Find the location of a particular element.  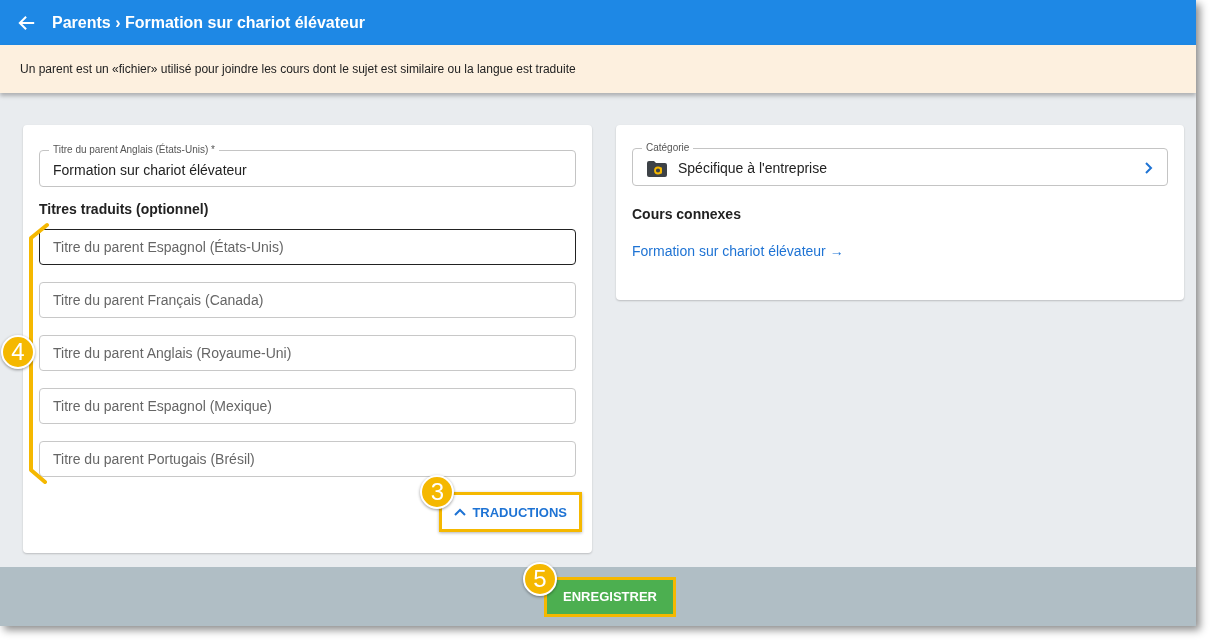

step-number-badge: 3 is located at coordinates (437, 492).